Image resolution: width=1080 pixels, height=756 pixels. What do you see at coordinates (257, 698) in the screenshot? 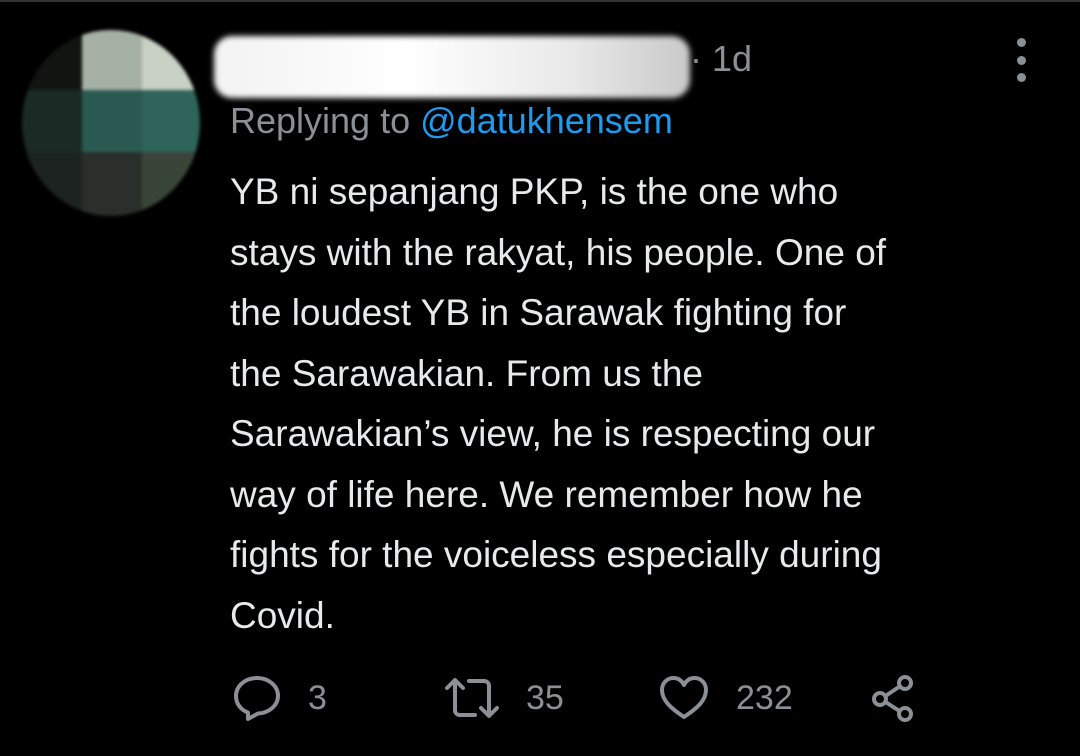
I see `reply-icon` at bounding box center [257, 698].